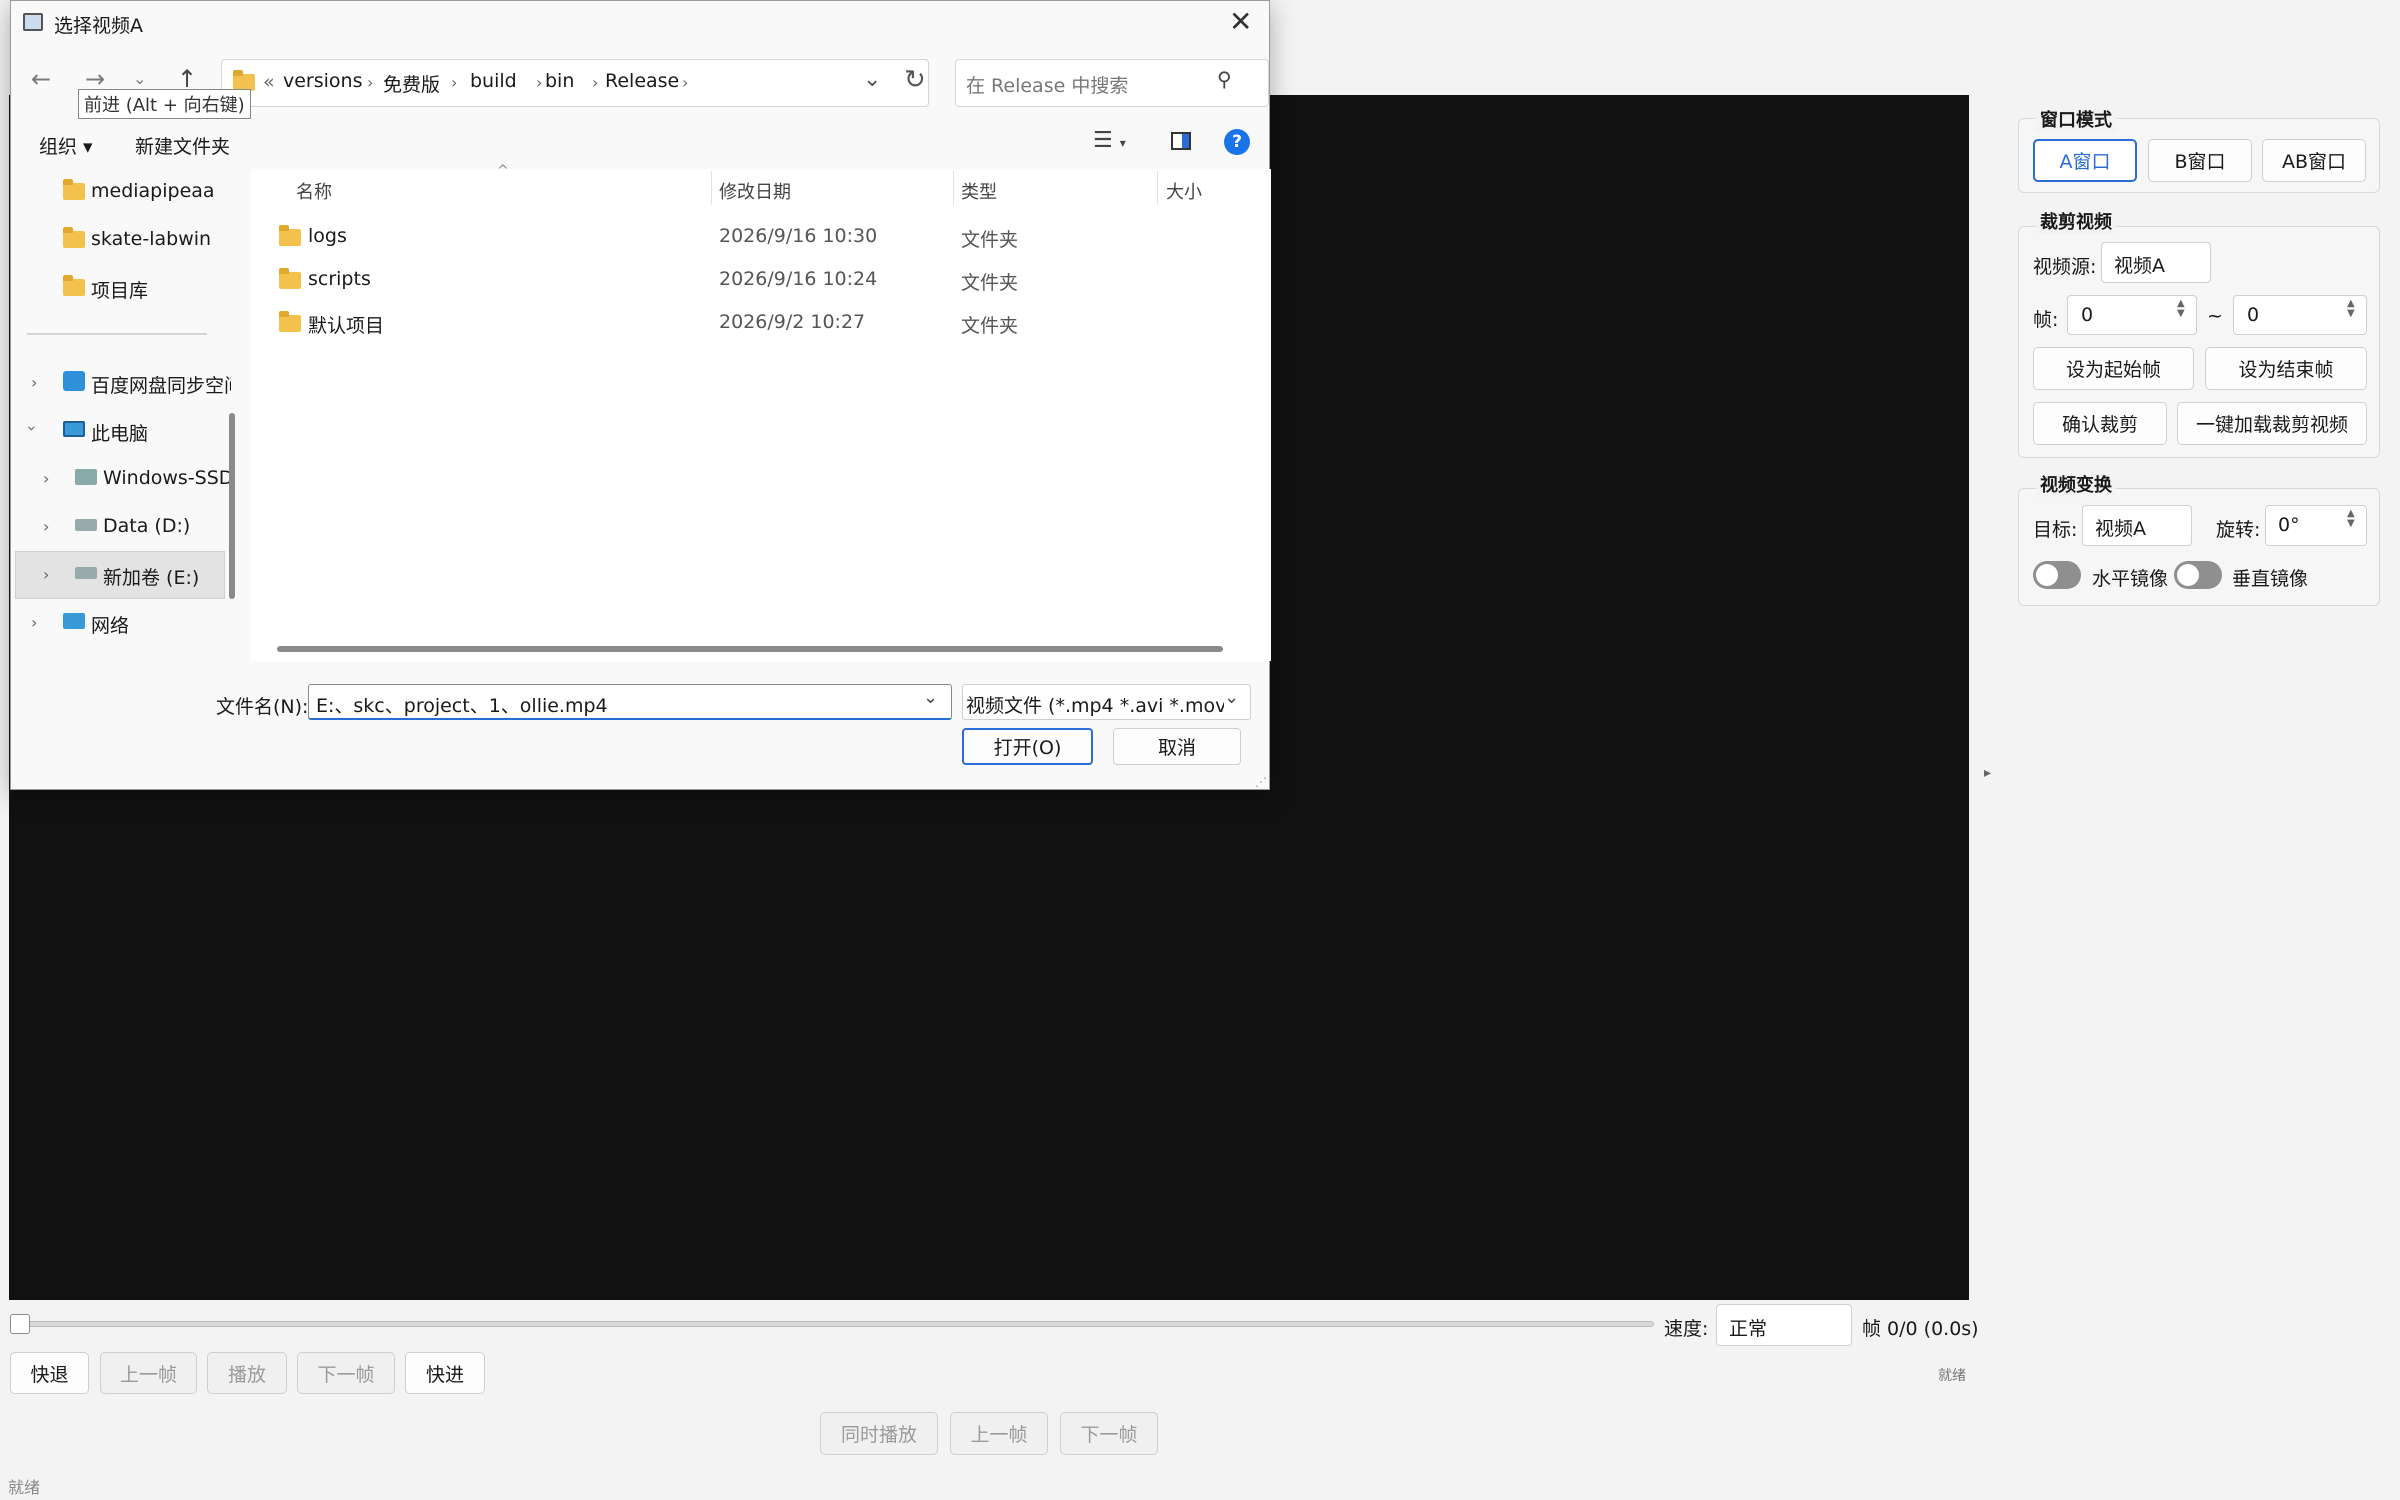 The width and height of the screenshot is (2400, 1500). What do you see at coordinates (2198, 575) in the screenshot?
I see `vmirror-toggle` at bounding box center [2198, 575].